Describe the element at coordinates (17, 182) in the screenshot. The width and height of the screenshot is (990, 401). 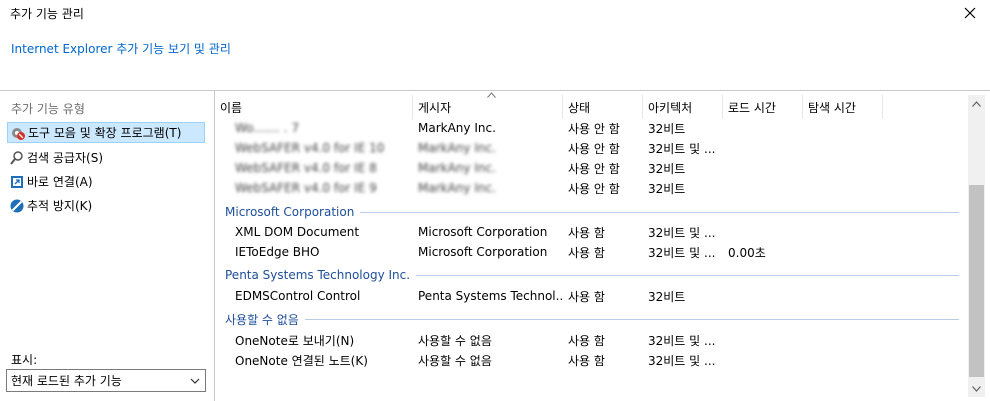
I see `accelerator-icon` at that location.